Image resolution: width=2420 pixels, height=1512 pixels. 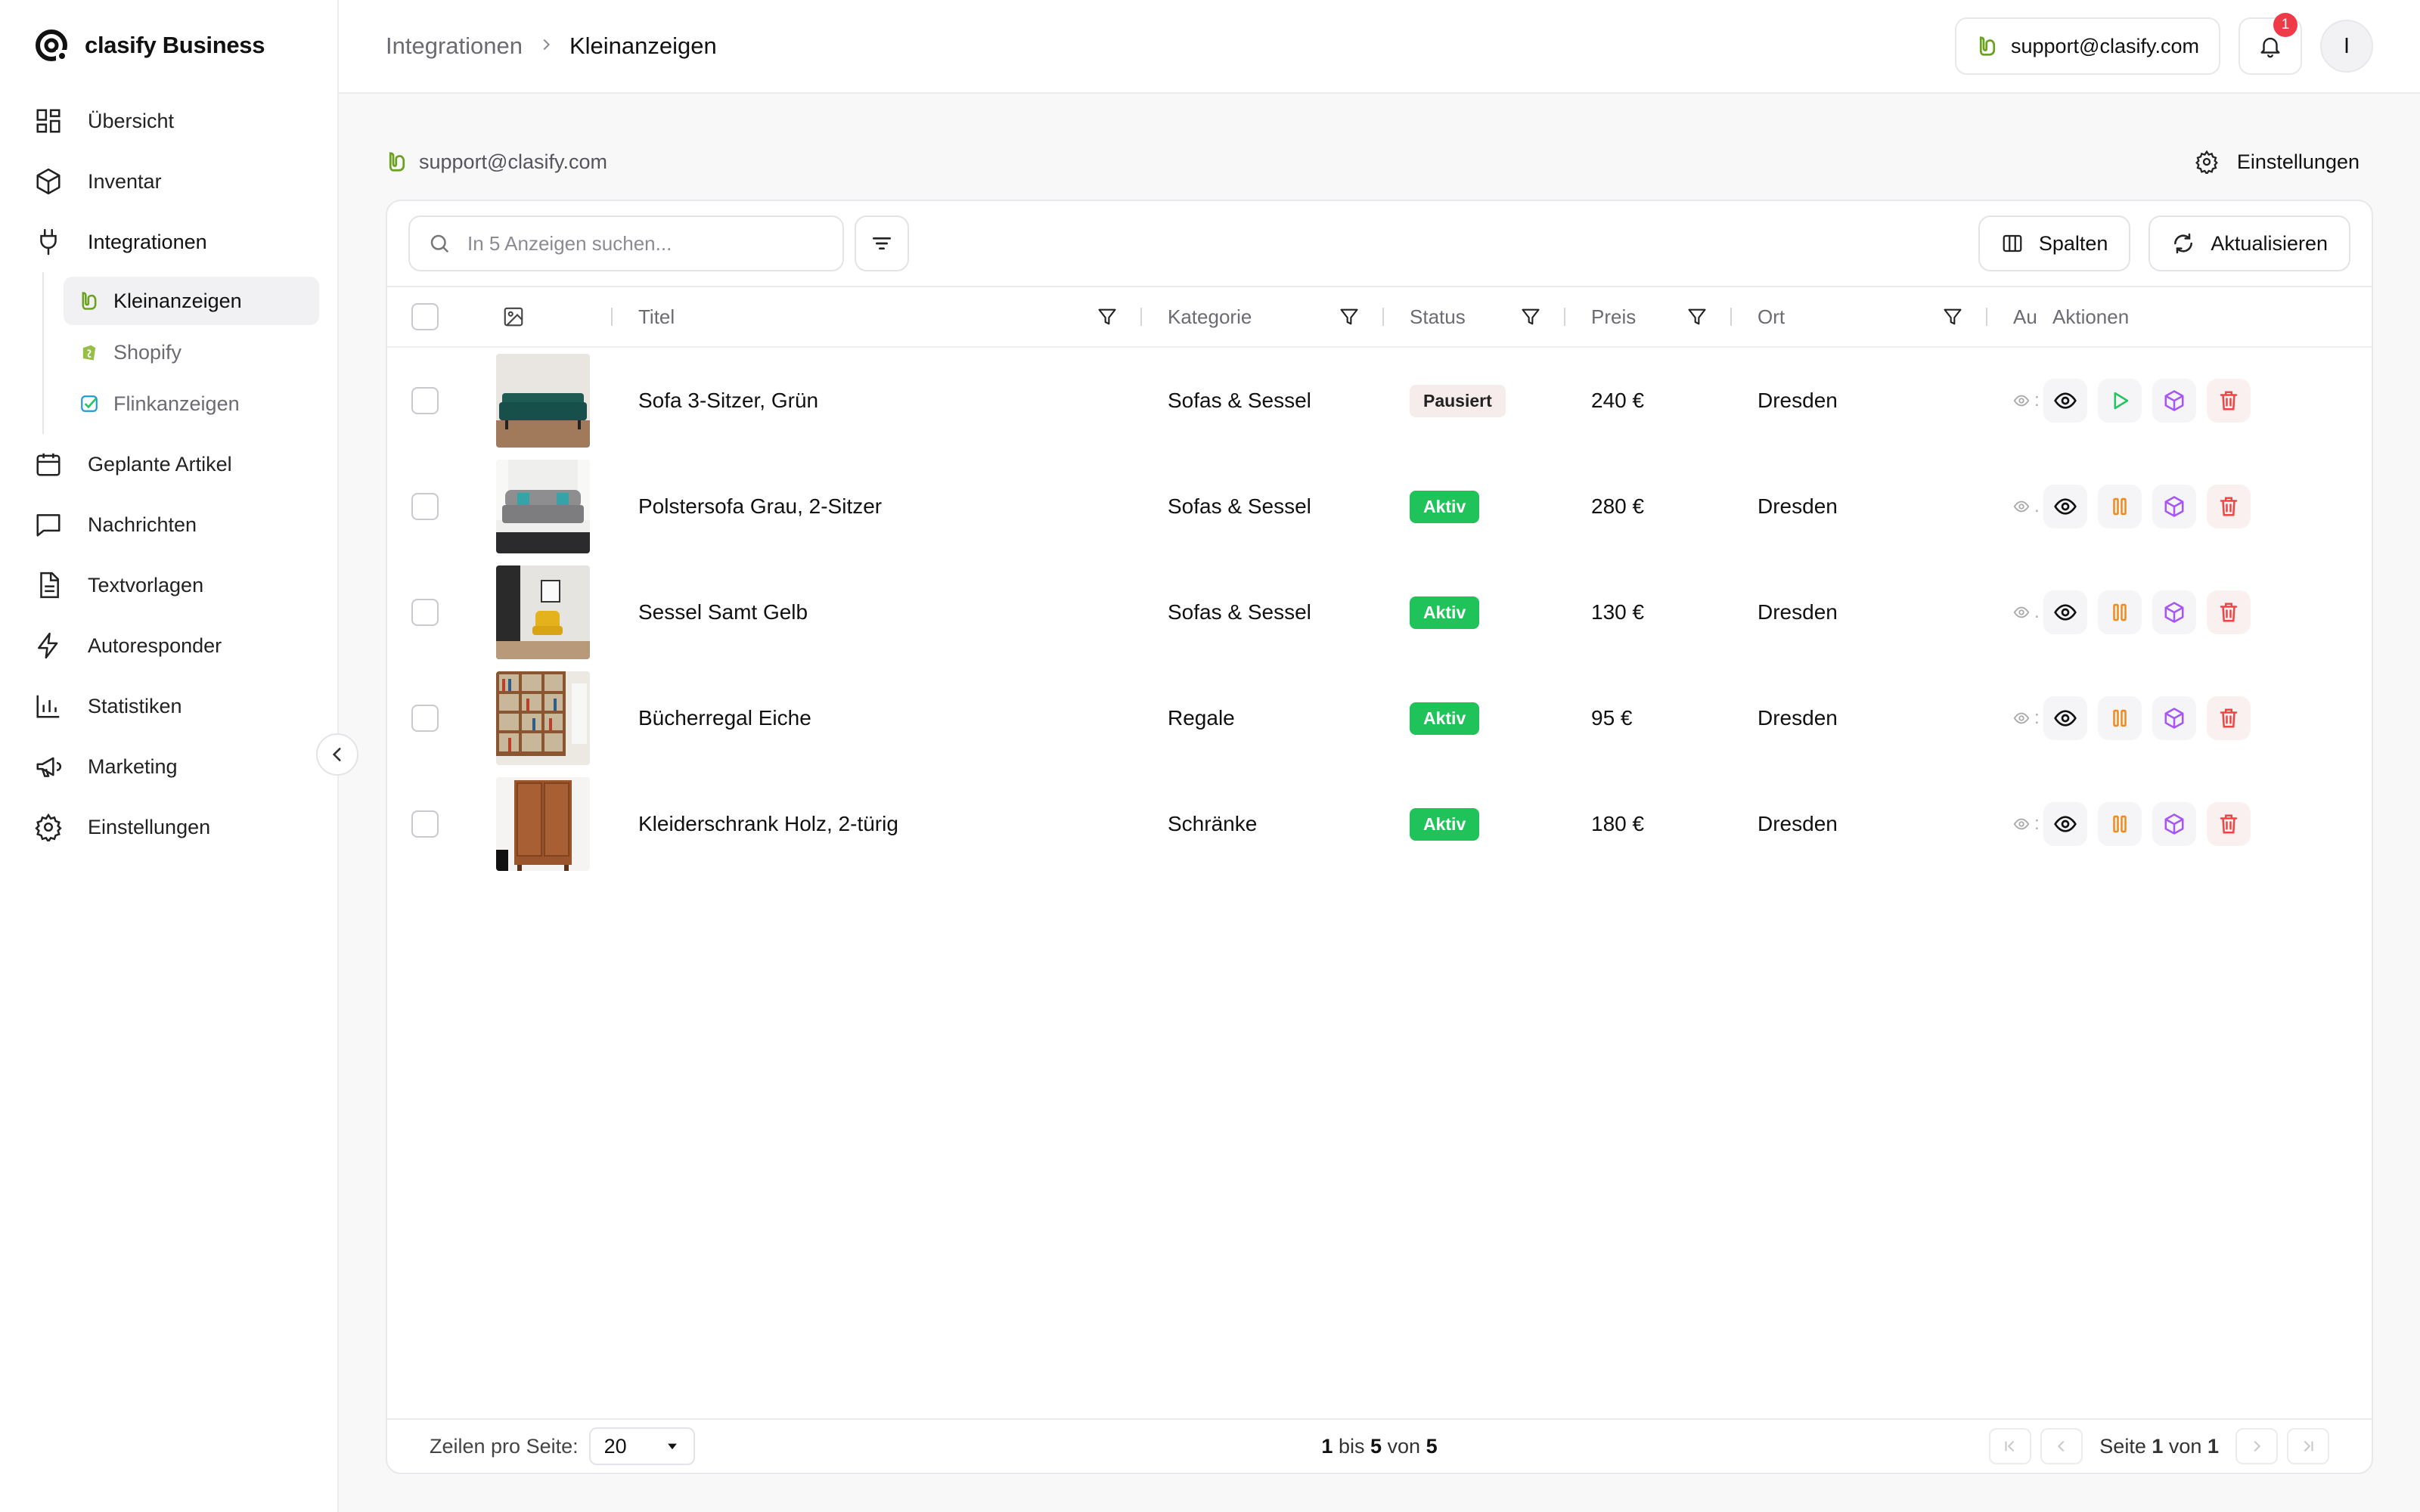 I want to click on column-header-location: Ort, so click(x=1858, y=317).